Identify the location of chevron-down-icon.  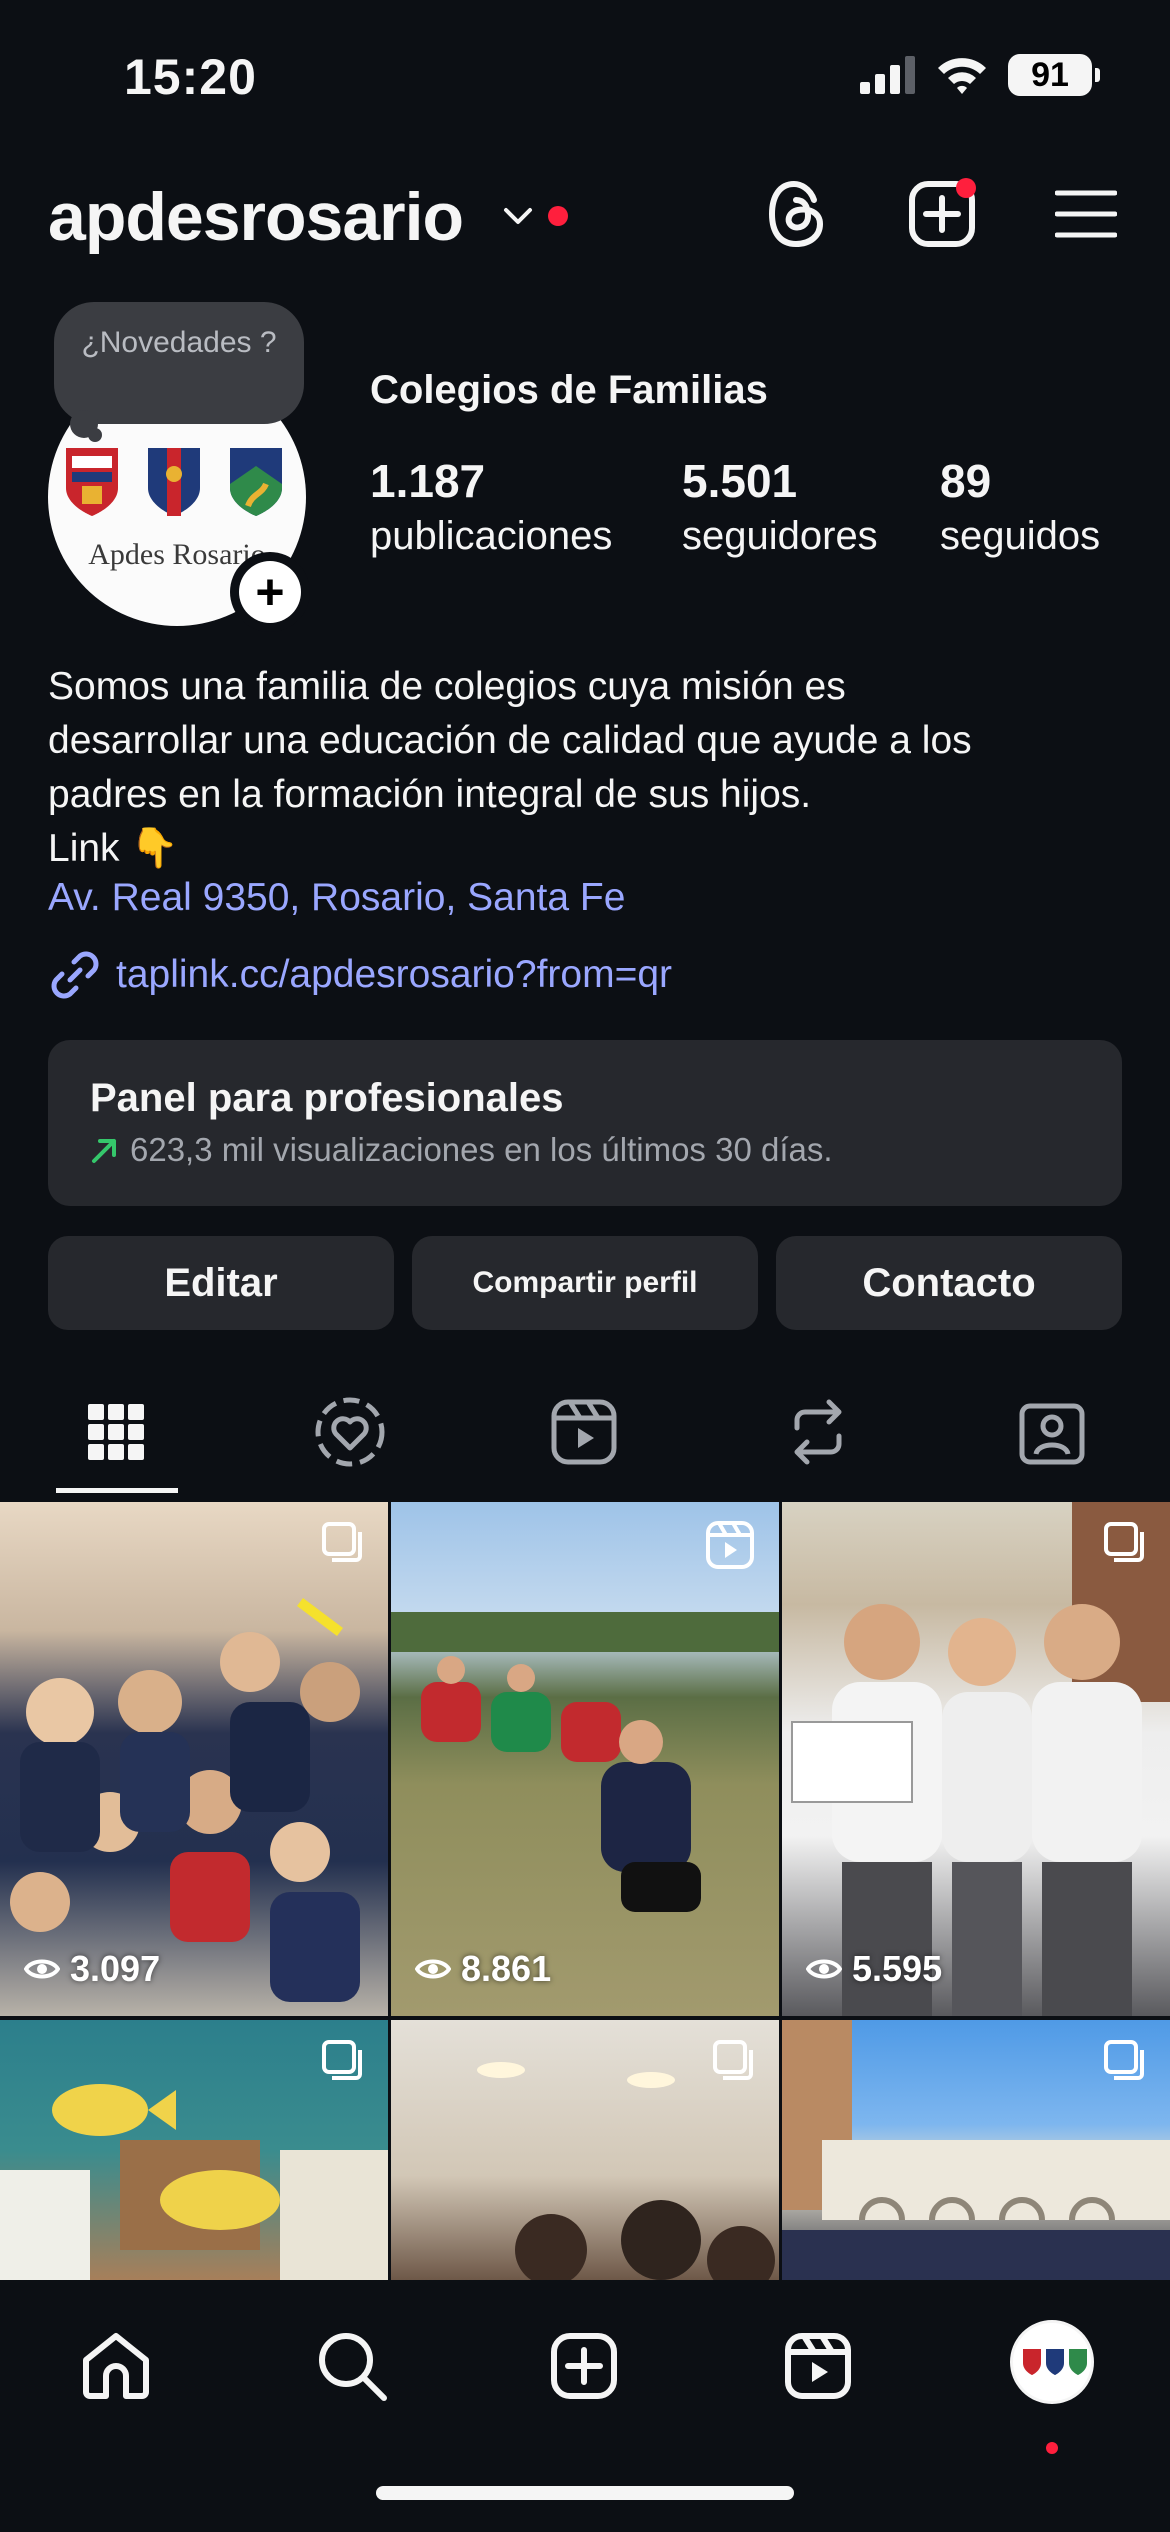
(518, 216).